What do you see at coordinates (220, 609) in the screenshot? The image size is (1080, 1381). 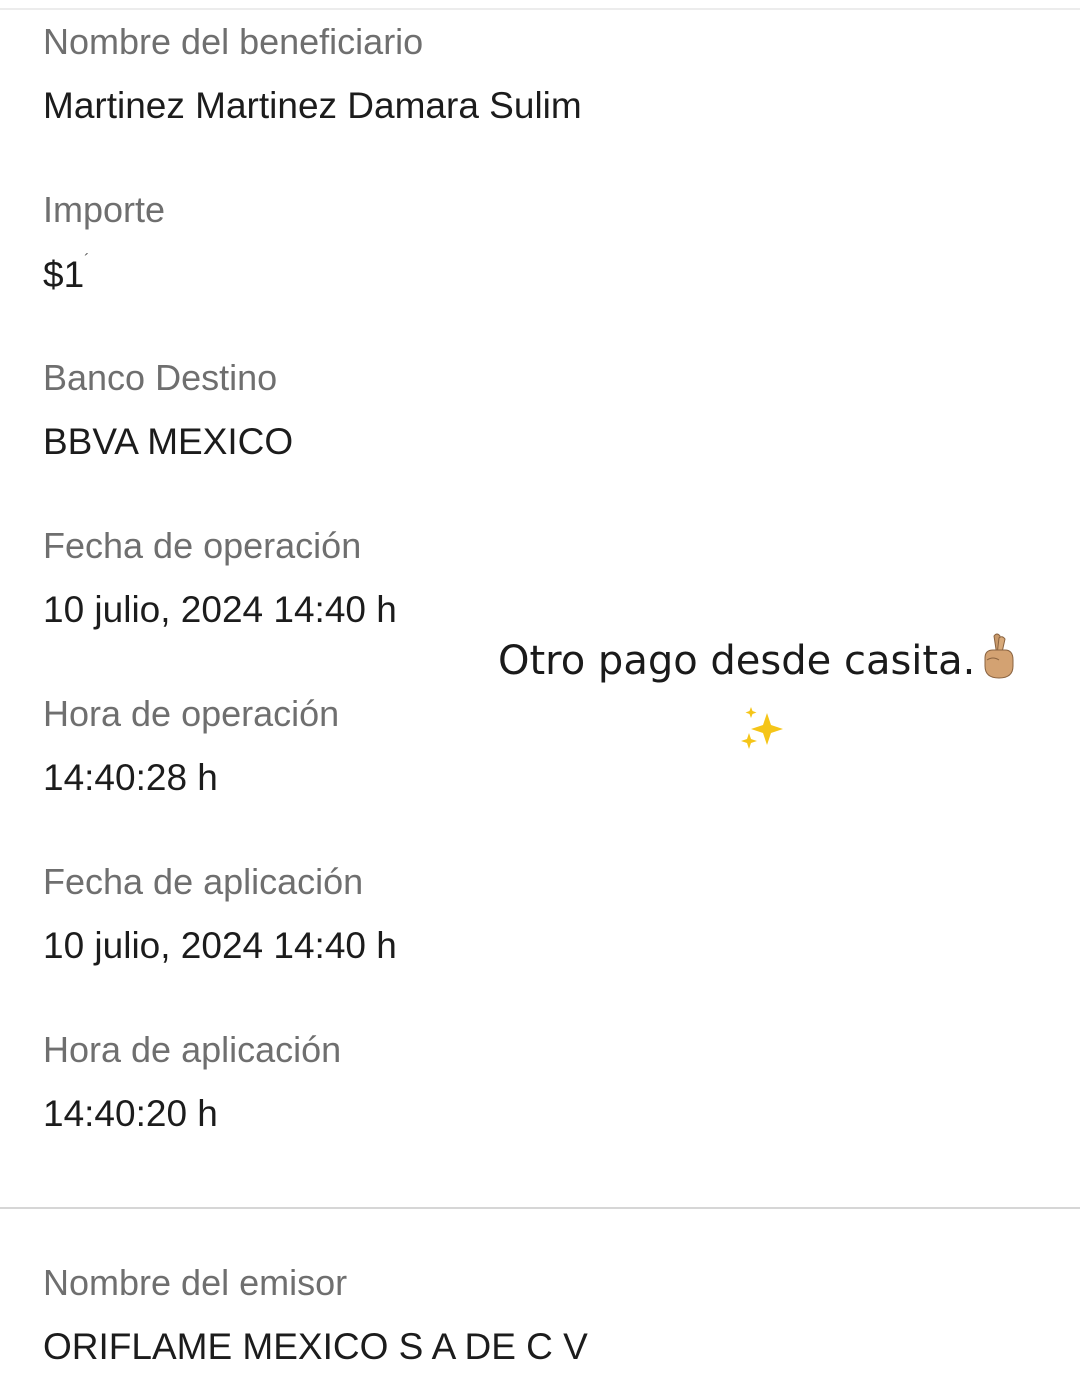 I see `operation-date-value: 10 julio, 2024 14:40 h` at bounding box center [220, 609].